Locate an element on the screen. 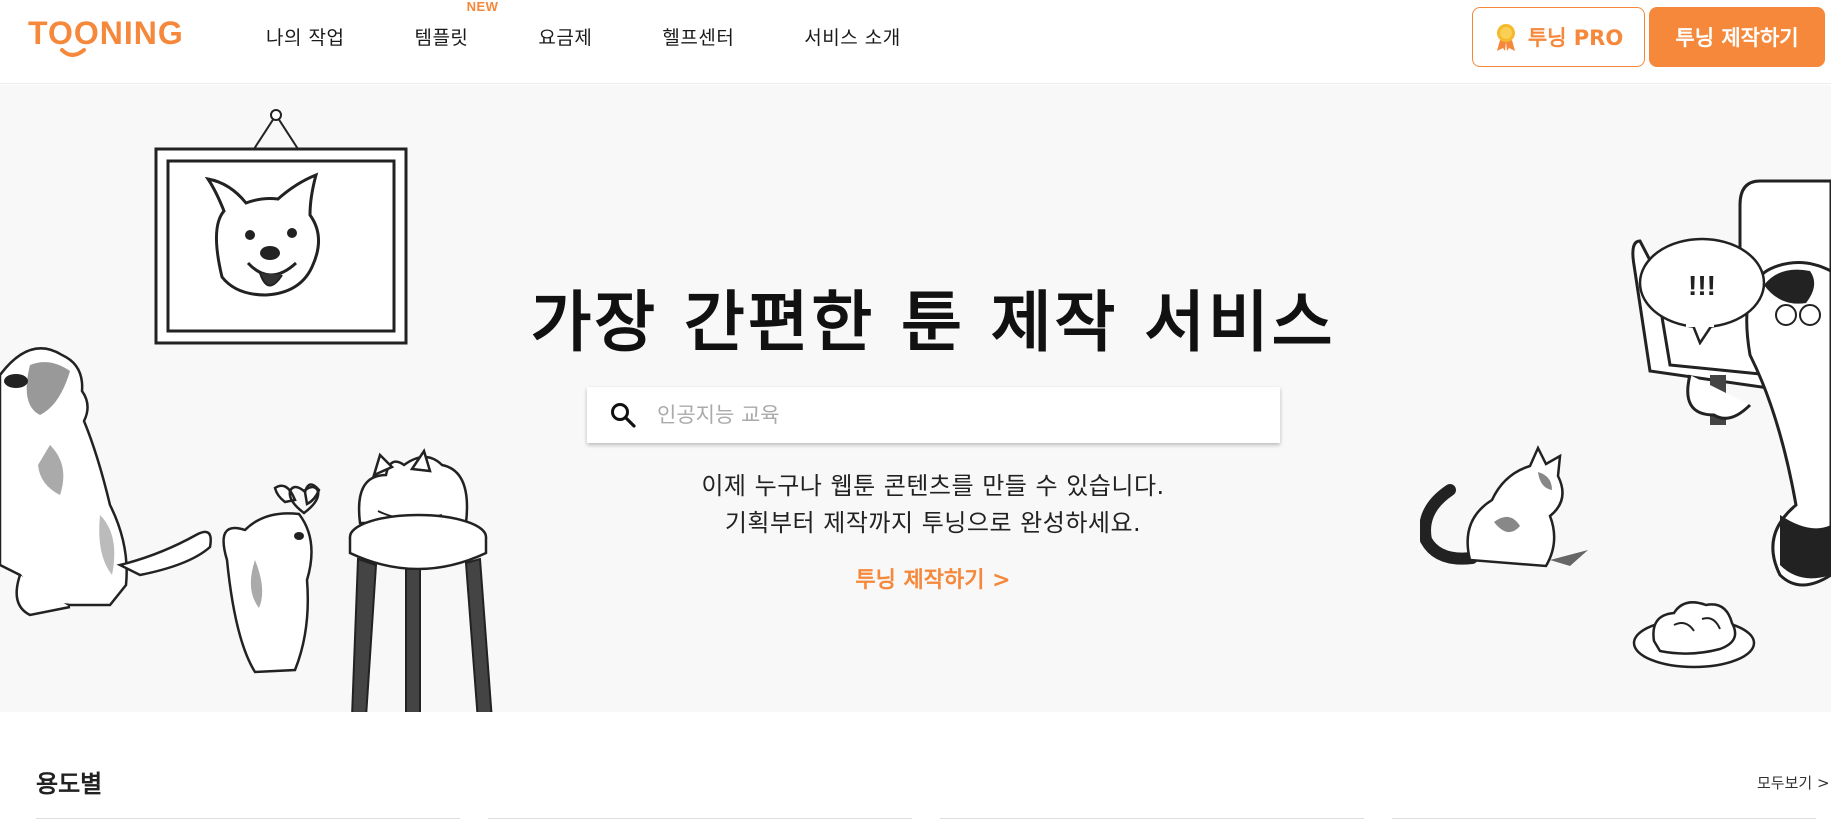 Image resolution: width=1831 pixels, height=823 pixels. hero-title: 가장 간편한 툰 제작 서비스 is located at coordinates (933, 322).